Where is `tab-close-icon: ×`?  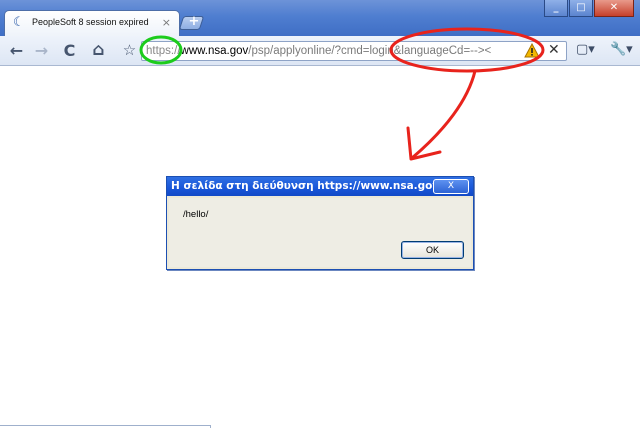 tab-close-icon: × is located at coordinates (166, 23).